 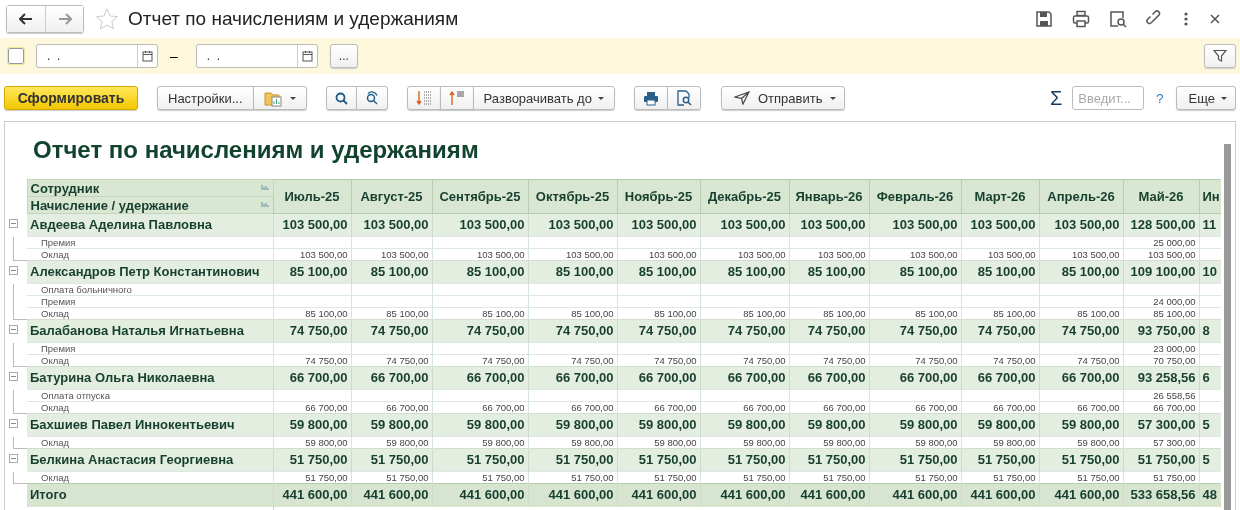 What do you see at coordinates (107, 19) in the screenshot?
I see `star-icon` at bounding box center [107, 19].